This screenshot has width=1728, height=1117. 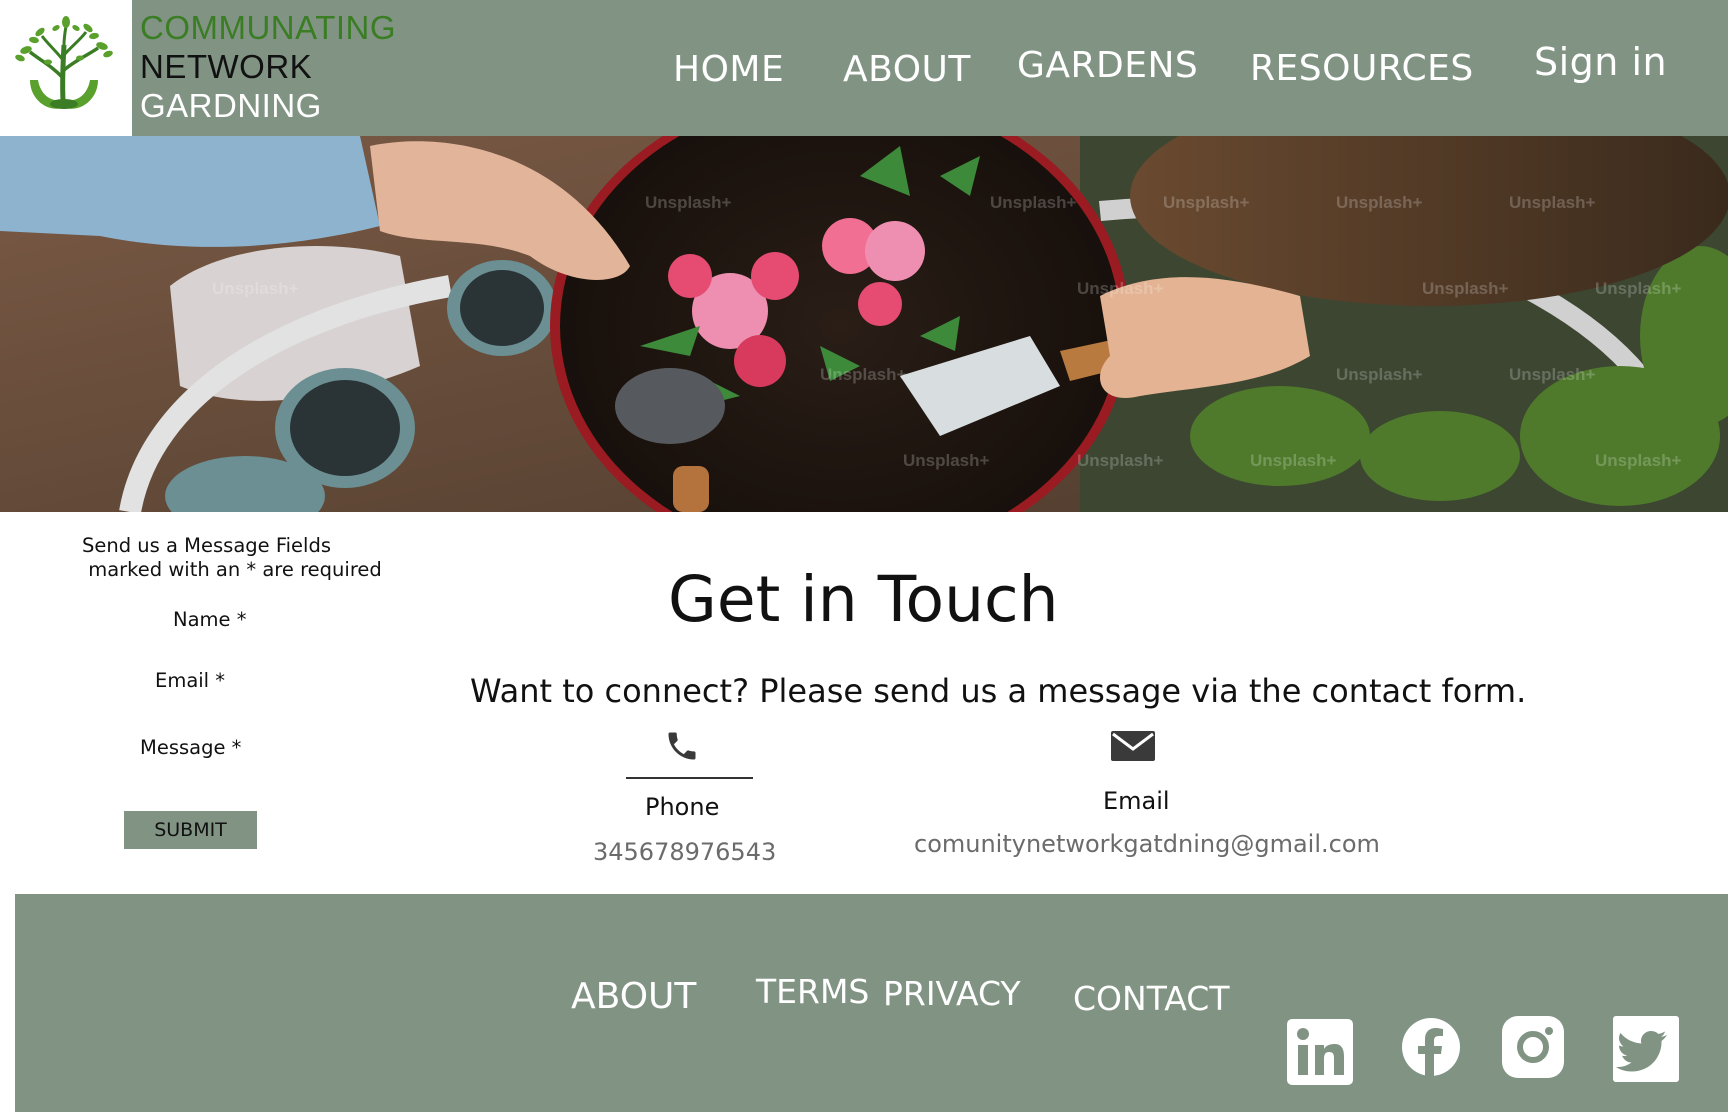 What do you see at coordinates (1147, 844) in the screenshot?
I see `email-value: comunitynetworkgatdning@gmail.com` at bounding box center [1147, 844].